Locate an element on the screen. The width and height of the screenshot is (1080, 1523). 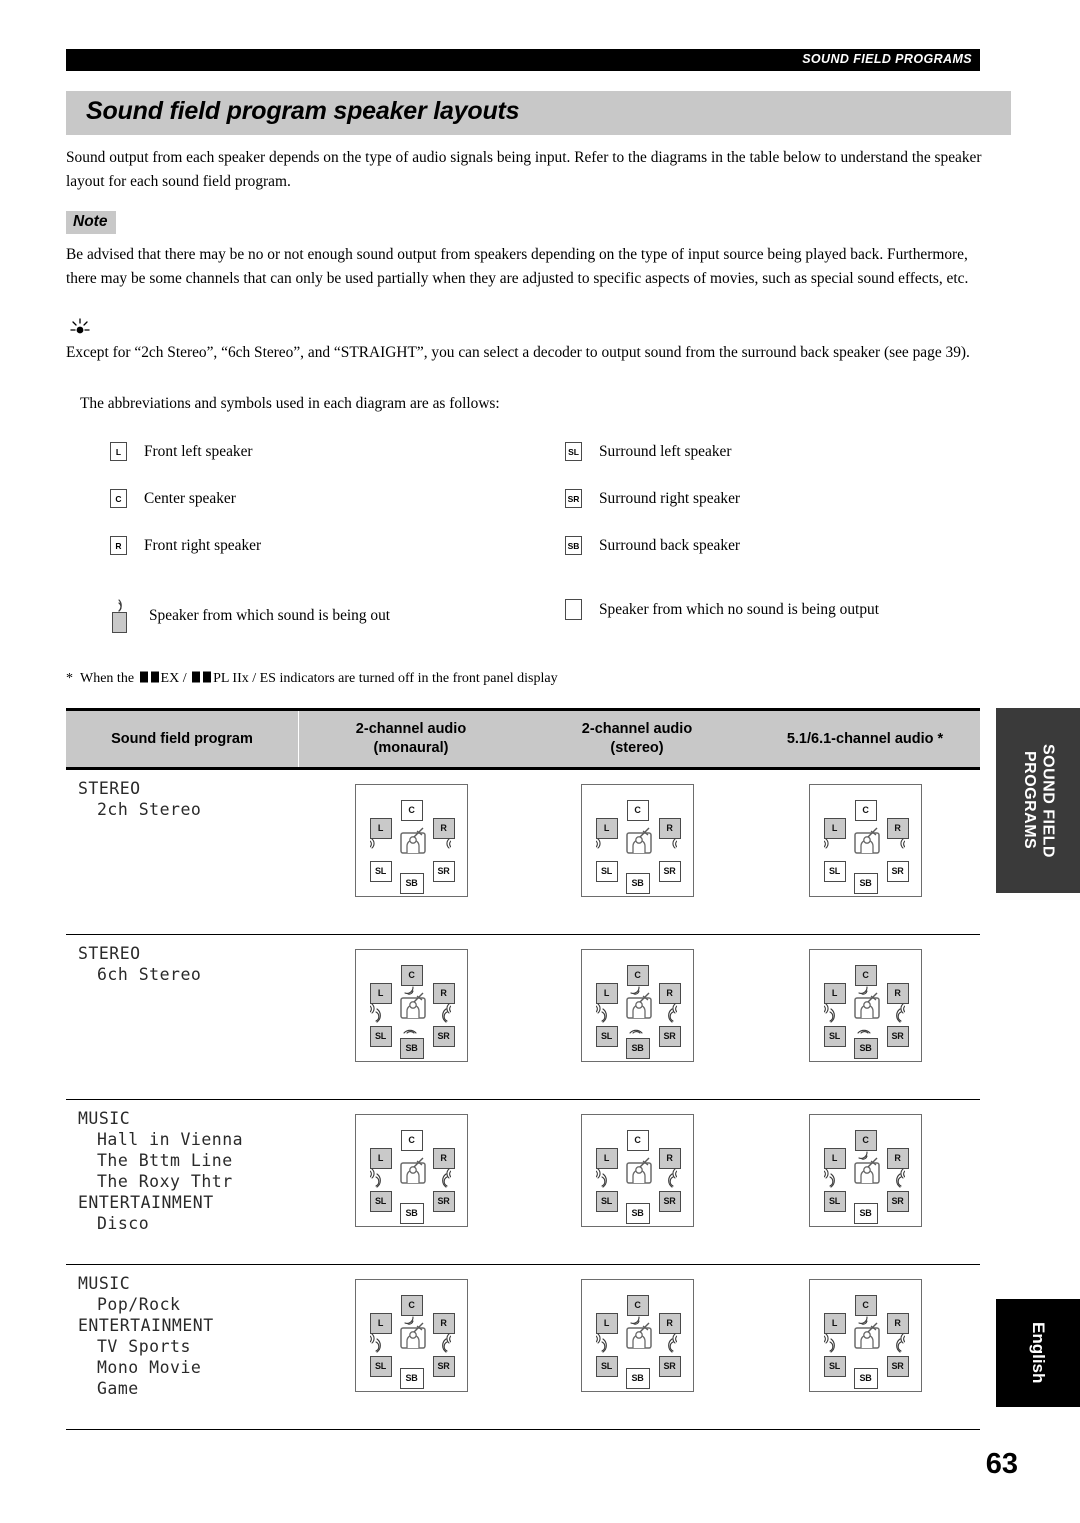
diagram-cell-monaural: L C R SL SB SR is located at coordinates (411, 1328).